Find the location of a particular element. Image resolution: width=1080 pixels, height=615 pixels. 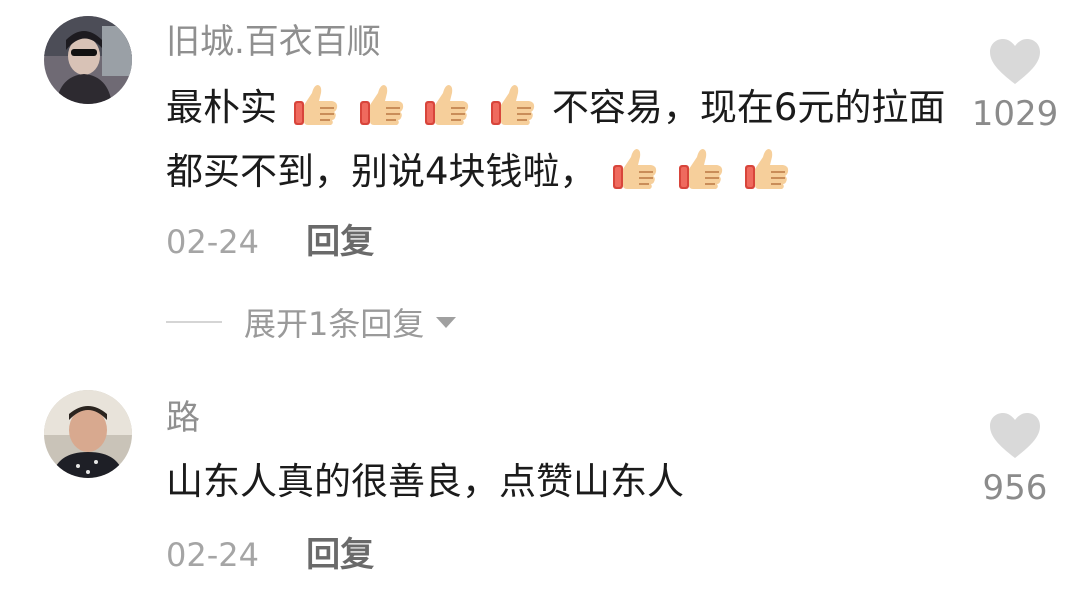

comment-text-segment: 山东人真的很善良，点赞山东人 is located at coordinates (425, 481).